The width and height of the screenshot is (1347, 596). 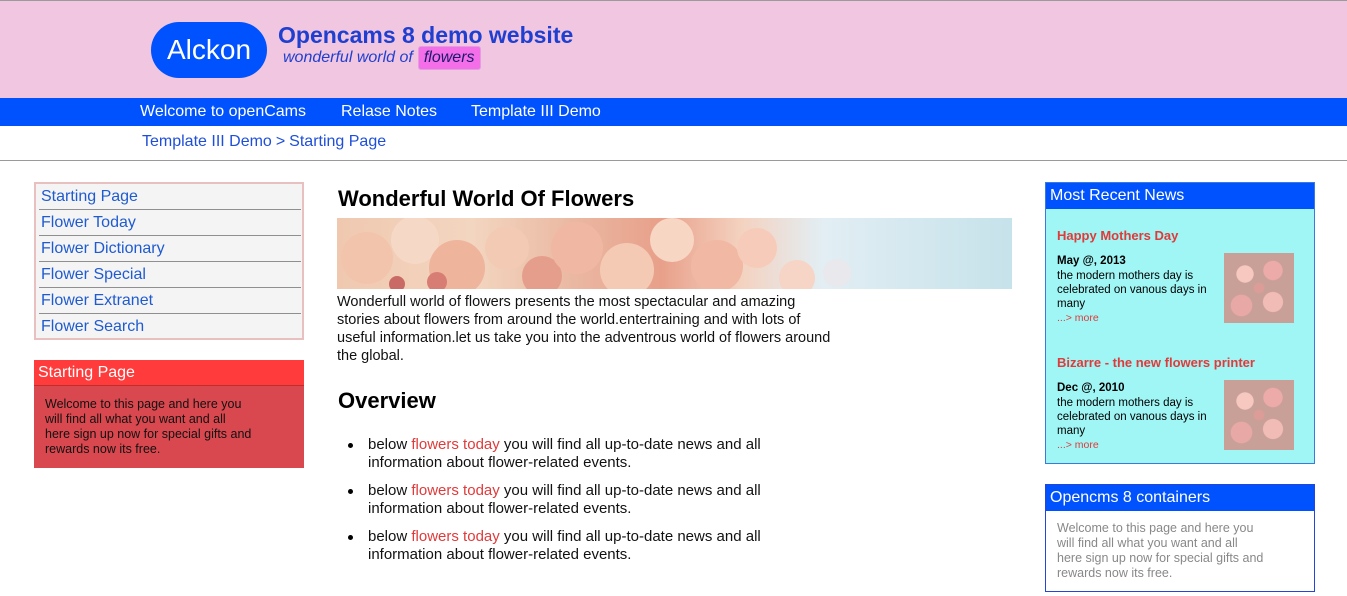 I want to click on nav-item-template-demo: Template III Demo, so click(x=536, y=111).